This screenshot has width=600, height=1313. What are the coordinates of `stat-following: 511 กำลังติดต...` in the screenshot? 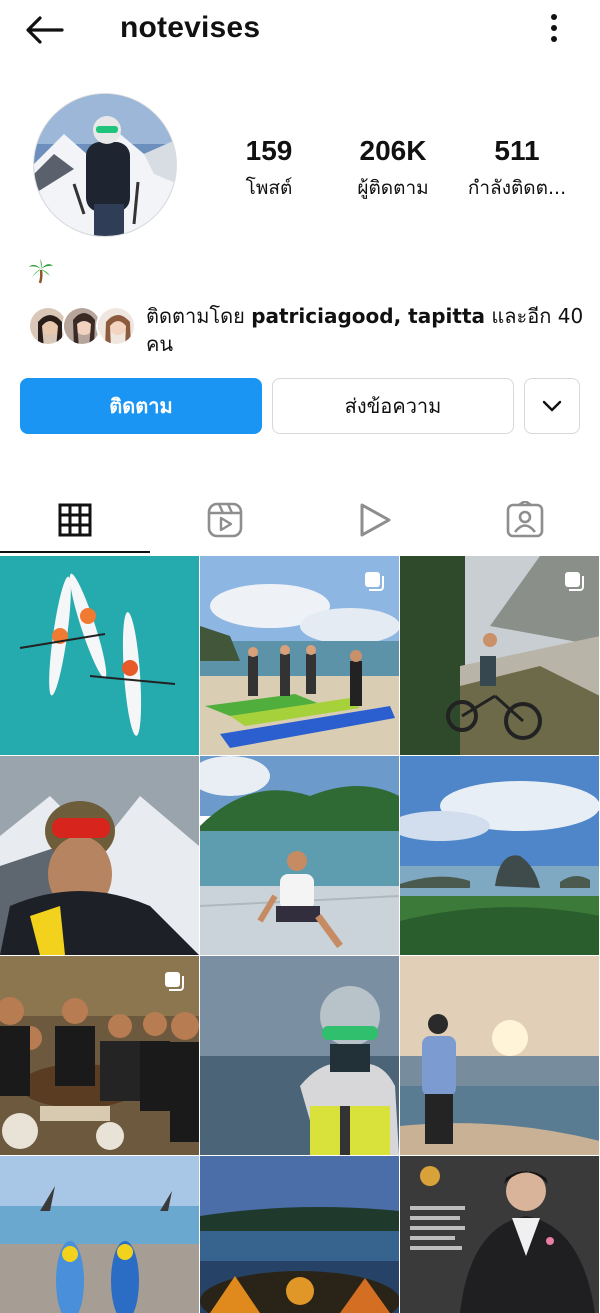 It's located at (517, 169).